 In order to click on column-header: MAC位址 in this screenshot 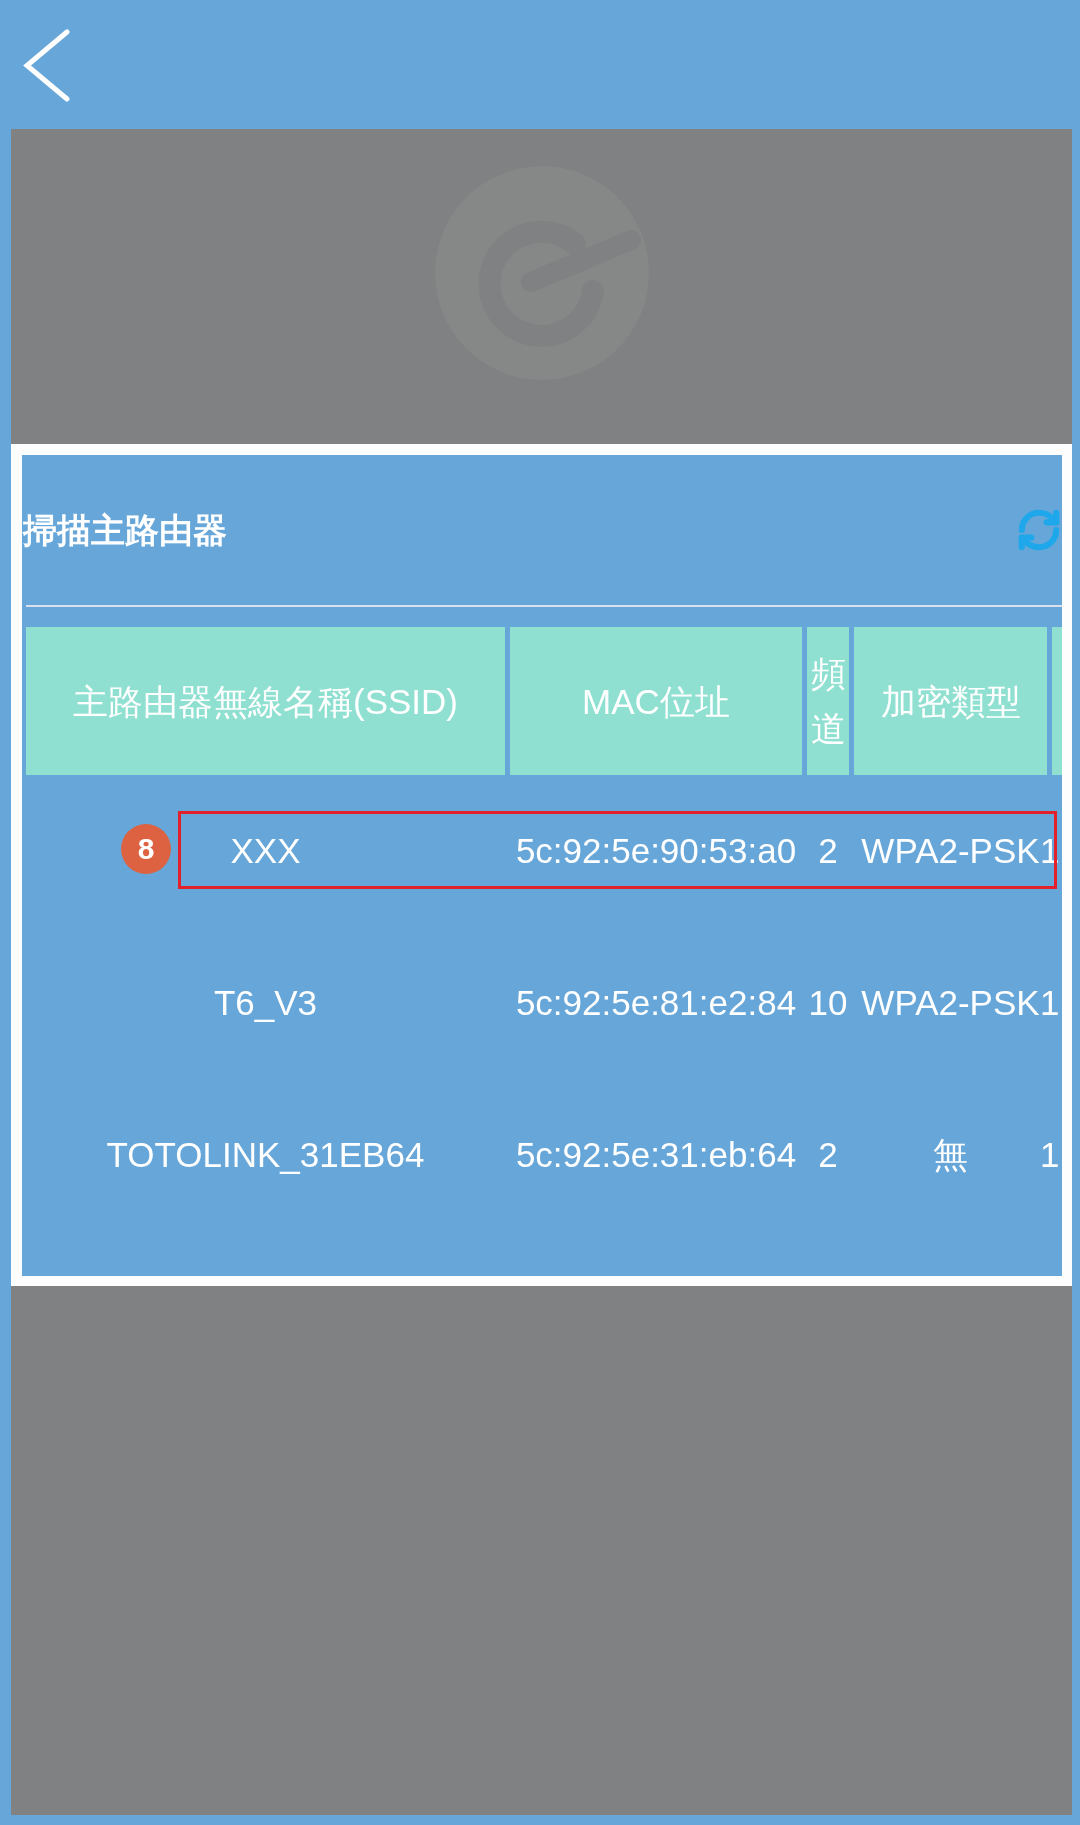, I will do `click(656, 701)`.